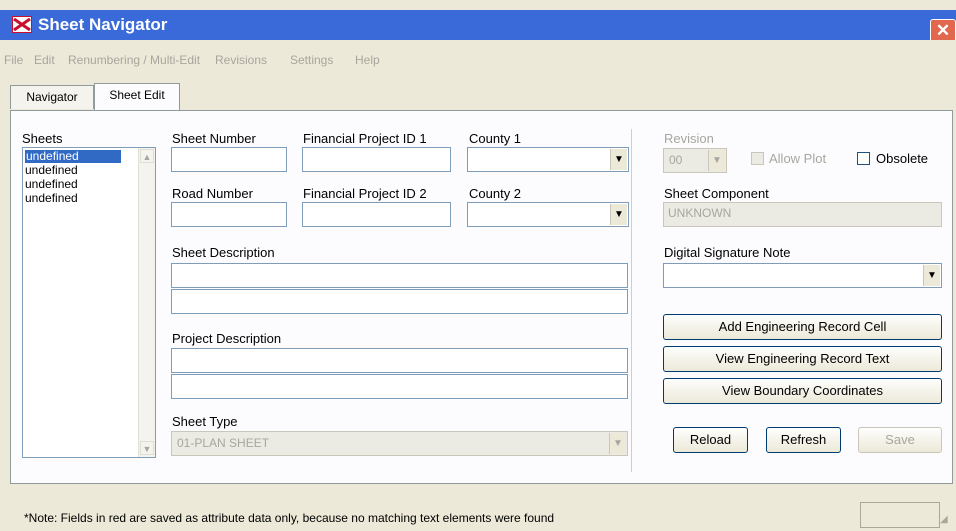 The width and height of the screenshot is (956, 531). What do you see at coordinates (134, 60) in the screenshot?
I see `menu-renumbering: Renumbering / Multi-Edit` at bounding box center [134, 60].